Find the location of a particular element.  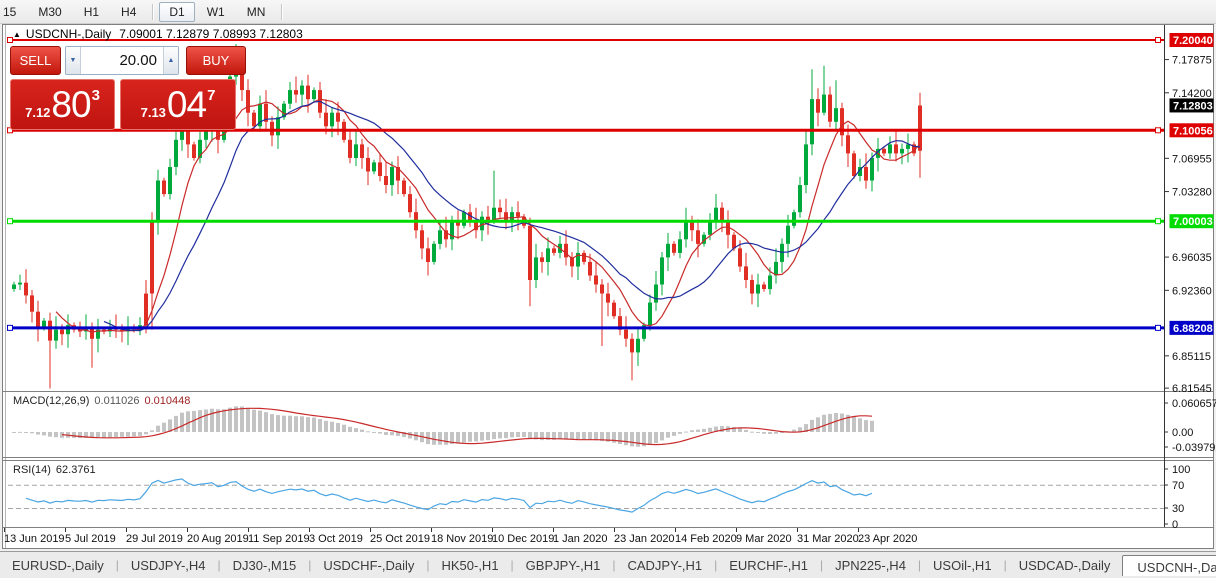

price-badge-text: 6.88208 is located at coordinates (1193, 329).